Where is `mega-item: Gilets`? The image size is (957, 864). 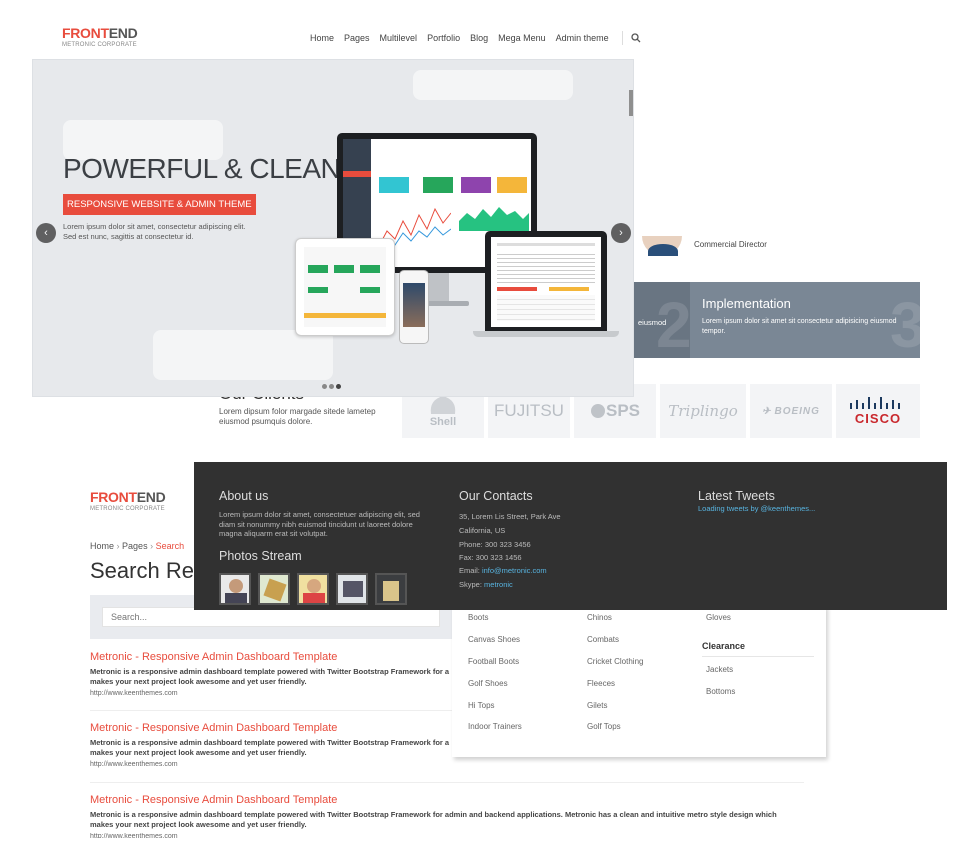 mega-item: Gilets is located at coordinates (597, 705).